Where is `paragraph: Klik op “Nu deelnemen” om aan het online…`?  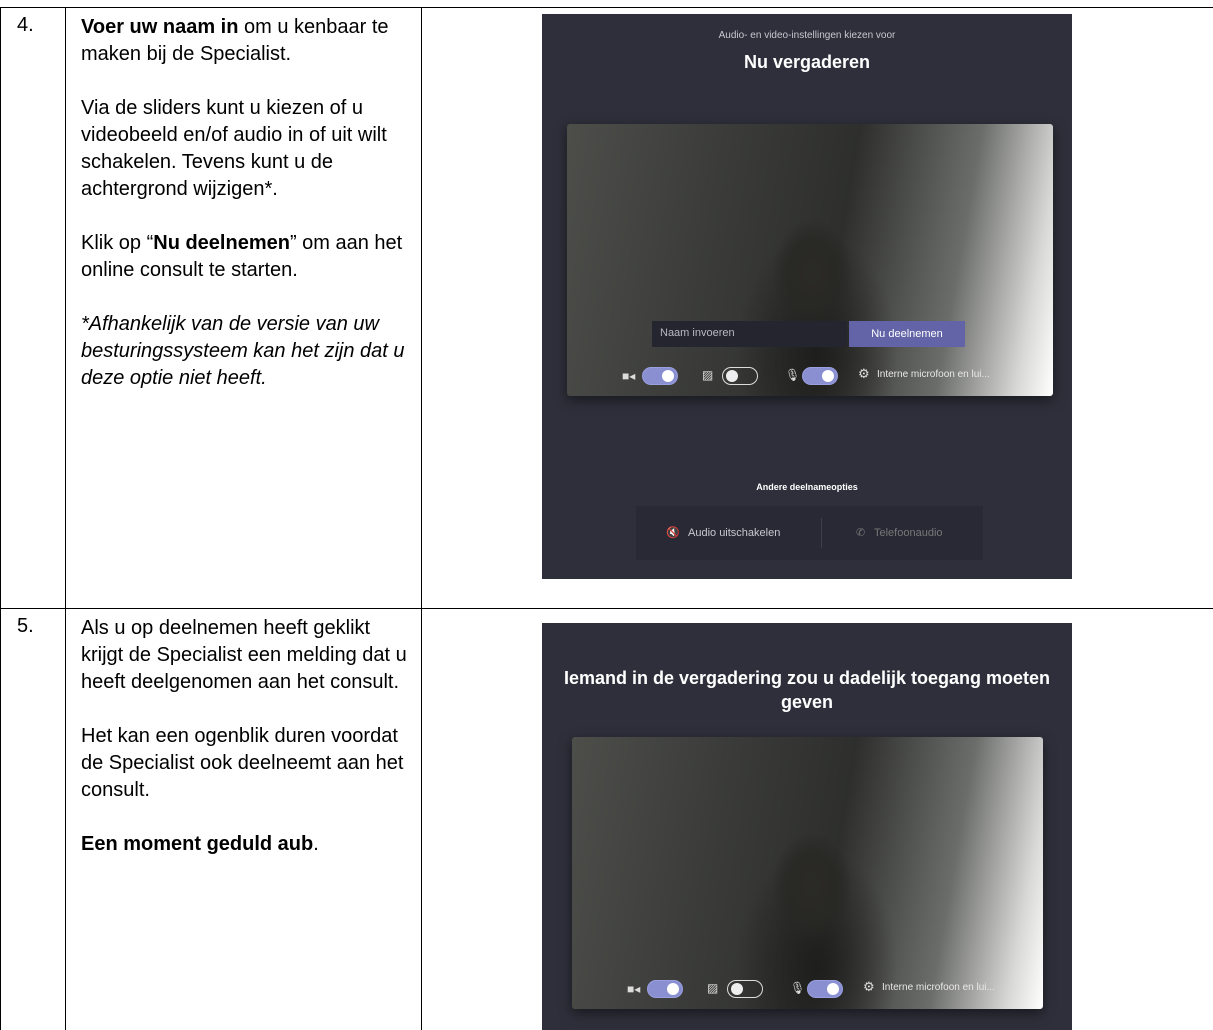 paragraph: Klik op “Nu deelnemen” om aan het online… is located at coordinates (246, 257).